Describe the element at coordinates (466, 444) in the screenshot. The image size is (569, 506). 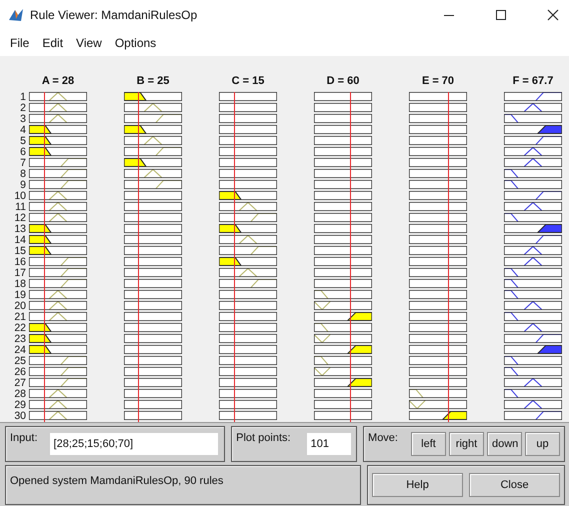
I see `move-button: right` at that location.